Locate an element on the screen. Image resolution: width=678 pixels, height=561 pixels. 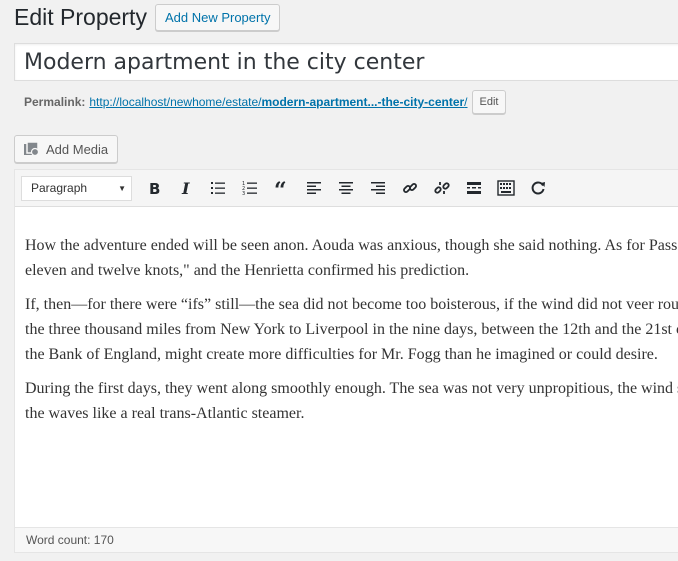
blockquote-icon: “ is located at coordinates (282, 188).